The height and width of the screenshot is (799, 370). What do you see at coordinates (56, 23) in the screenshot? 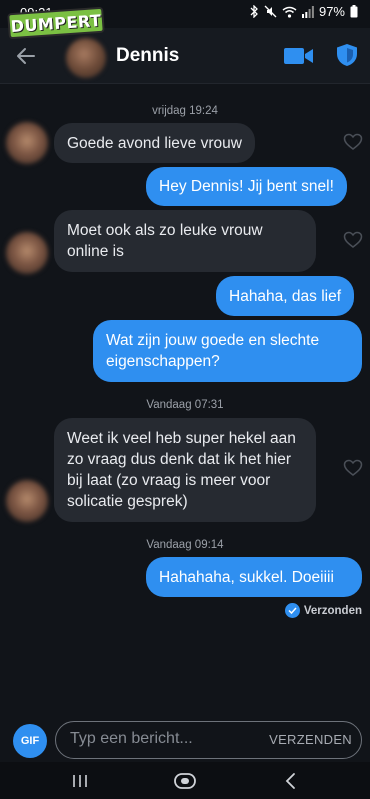
I see `watermark-text: DUMPERT` at bounding box center [56, 23].